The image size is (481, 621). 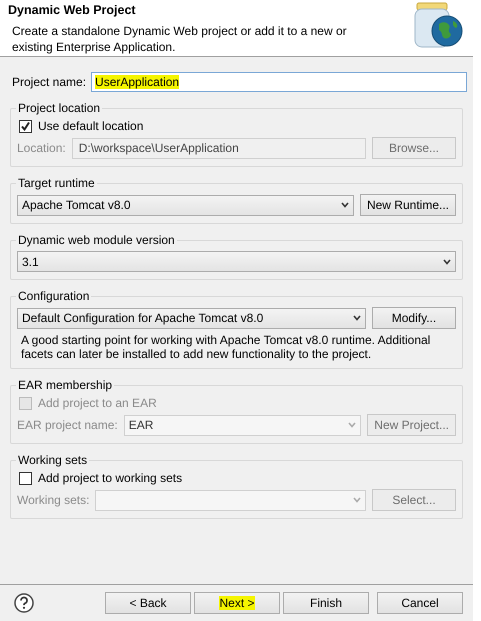 What do you see at coordinates (148, 603) in the screenshot?
I see `button: < Back` at bounding box center [148, 603].